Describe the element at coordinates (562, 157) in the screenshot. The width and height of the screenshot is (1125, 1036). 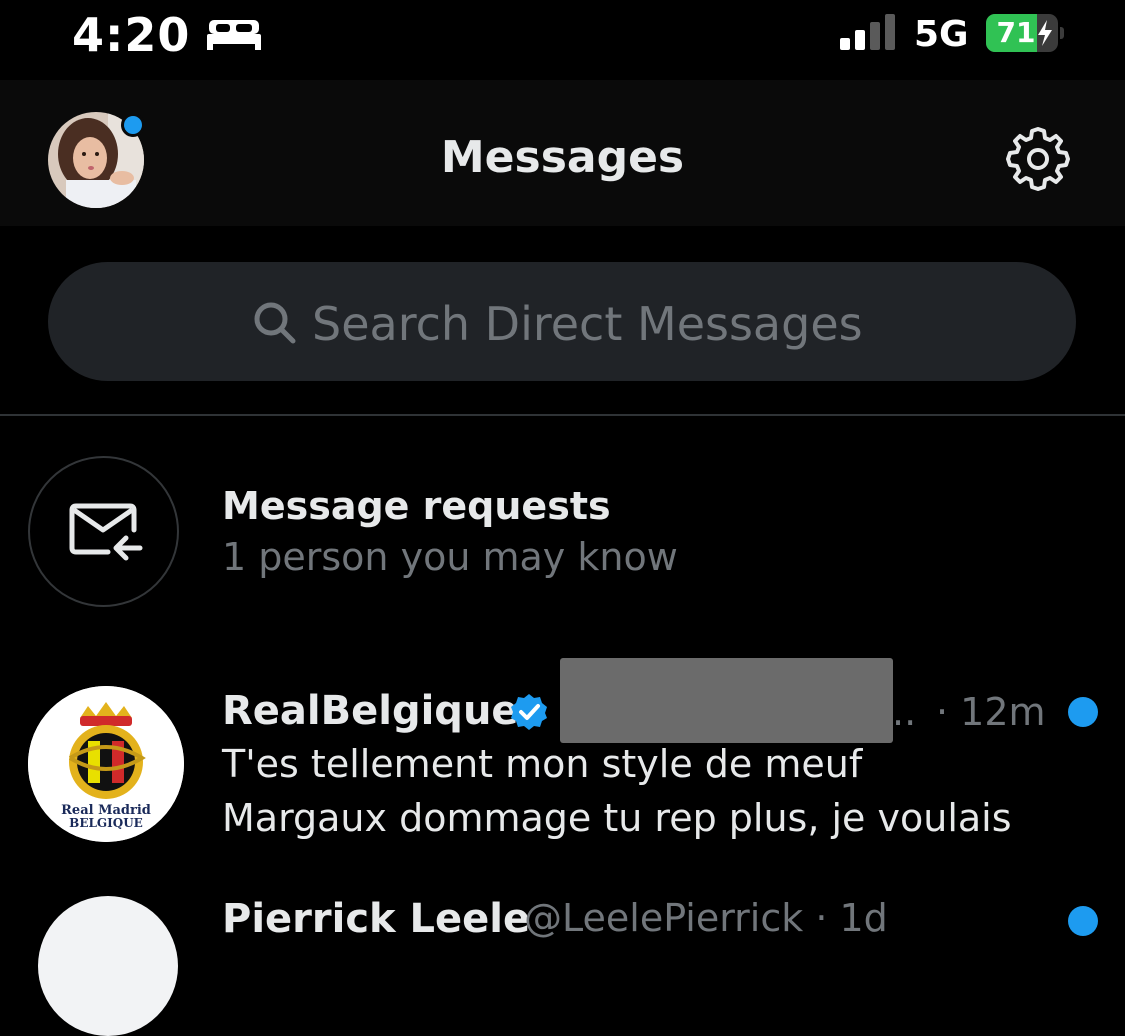
I see `page-title: Messages` at that location.